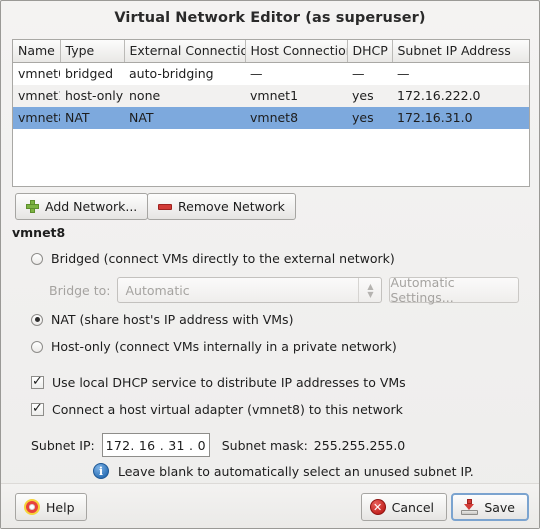 This screenshot has width=540, height=529. What do you see at coordinates (92, 117) in the screenshot?
I see `cell-type: NAT` at bounding box center [92, 117].